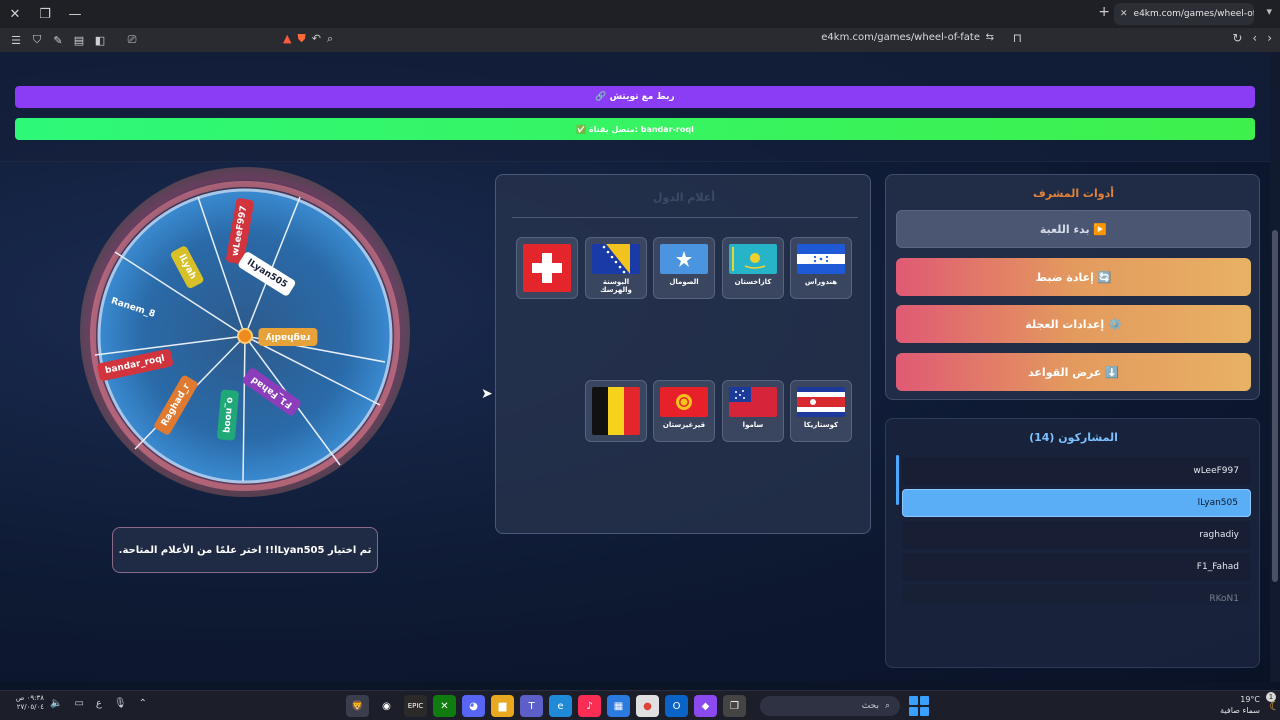 The image size is (1280, 720). Describe the element at coordinates (821, 425) in the screenshot. I see `flag-name: كوستاريكا` at that location.